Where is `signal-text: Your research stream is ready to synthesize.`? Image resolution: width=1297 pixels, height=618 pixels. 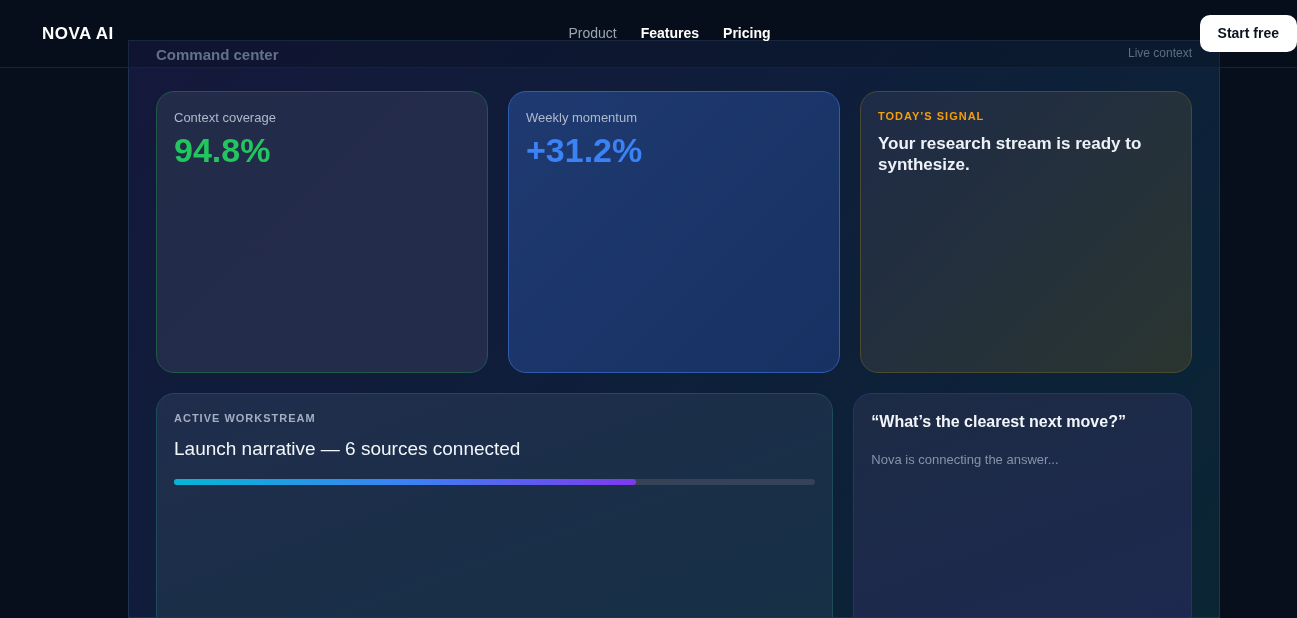 signal-text: Your research stream is ready to synthesize. is located at coordinates (1010, 153).